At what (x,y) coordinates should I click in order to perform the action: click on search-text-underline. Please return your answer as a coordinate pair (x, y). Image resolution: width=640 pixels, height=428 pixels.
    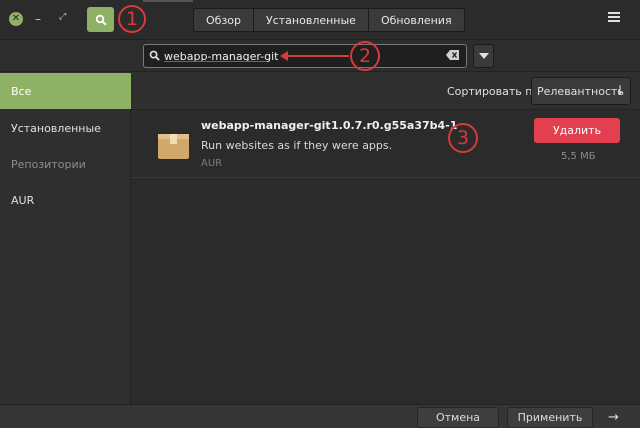
    Looking at the image, I should click on (215, 61).